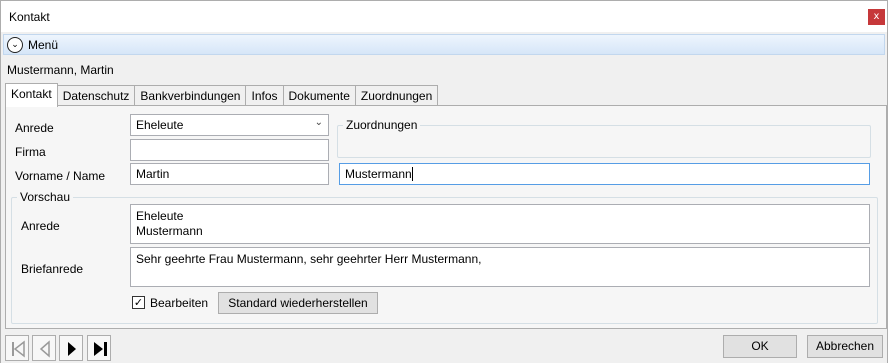  What do you see at coordinates (382, 125) in the screenshot?
I see `zuordnungen-group-title: Zuordnungen` at bounding box center [382, 125].